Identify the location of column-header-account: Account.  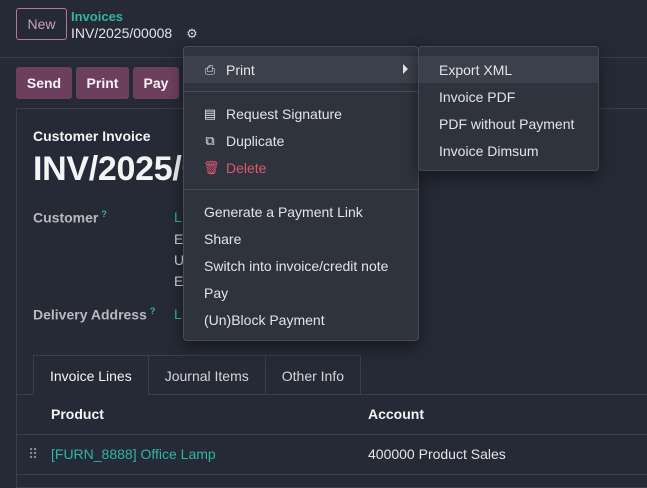
(396, 414).